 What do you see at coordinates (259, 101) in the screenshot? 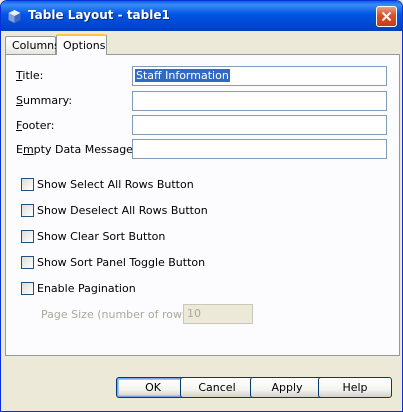
I see `summary-field` at bounding box center [259, 101].